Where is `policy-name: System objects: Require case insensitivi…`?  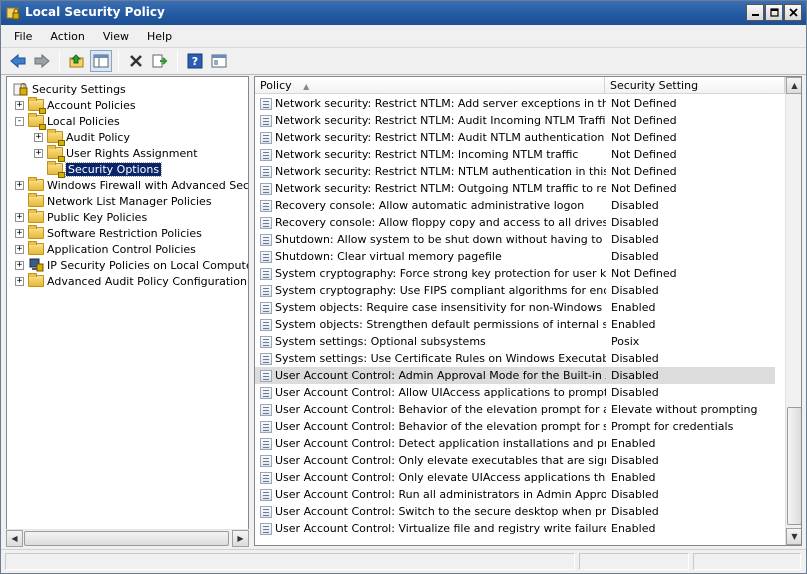 policy-name: System objects: Require case insensitivi… is located at coordinates (440, 307).